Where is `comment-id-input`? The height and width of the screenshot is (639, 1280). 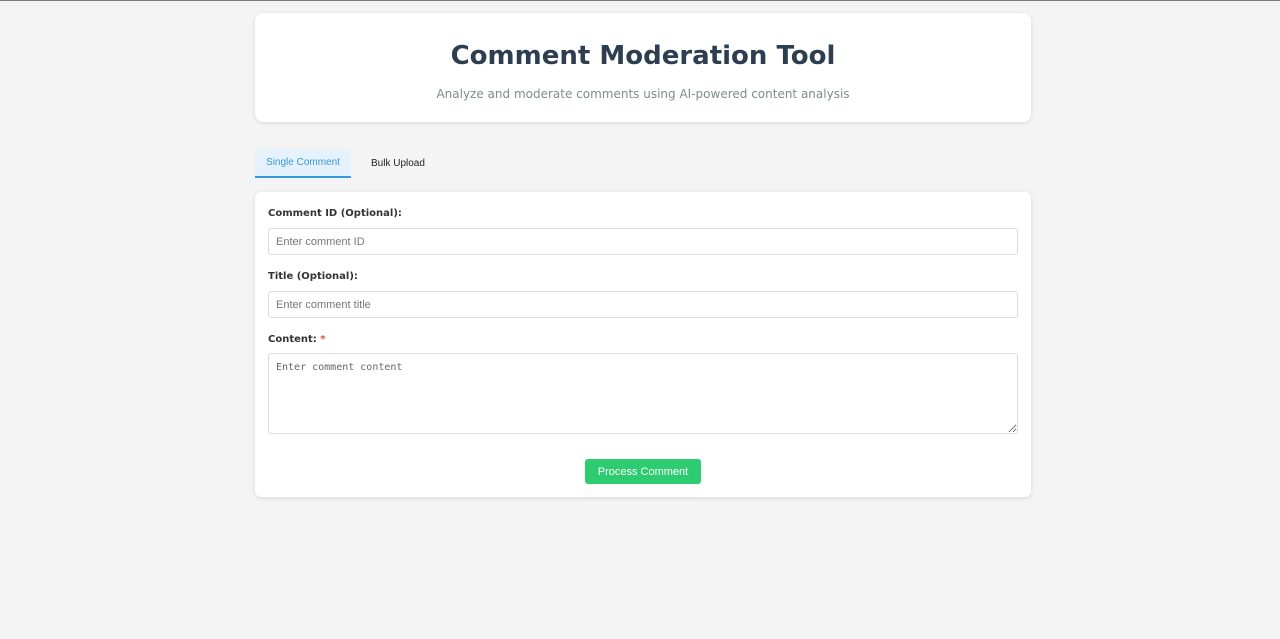
comment-id-input is located at coordinates (643, 241).